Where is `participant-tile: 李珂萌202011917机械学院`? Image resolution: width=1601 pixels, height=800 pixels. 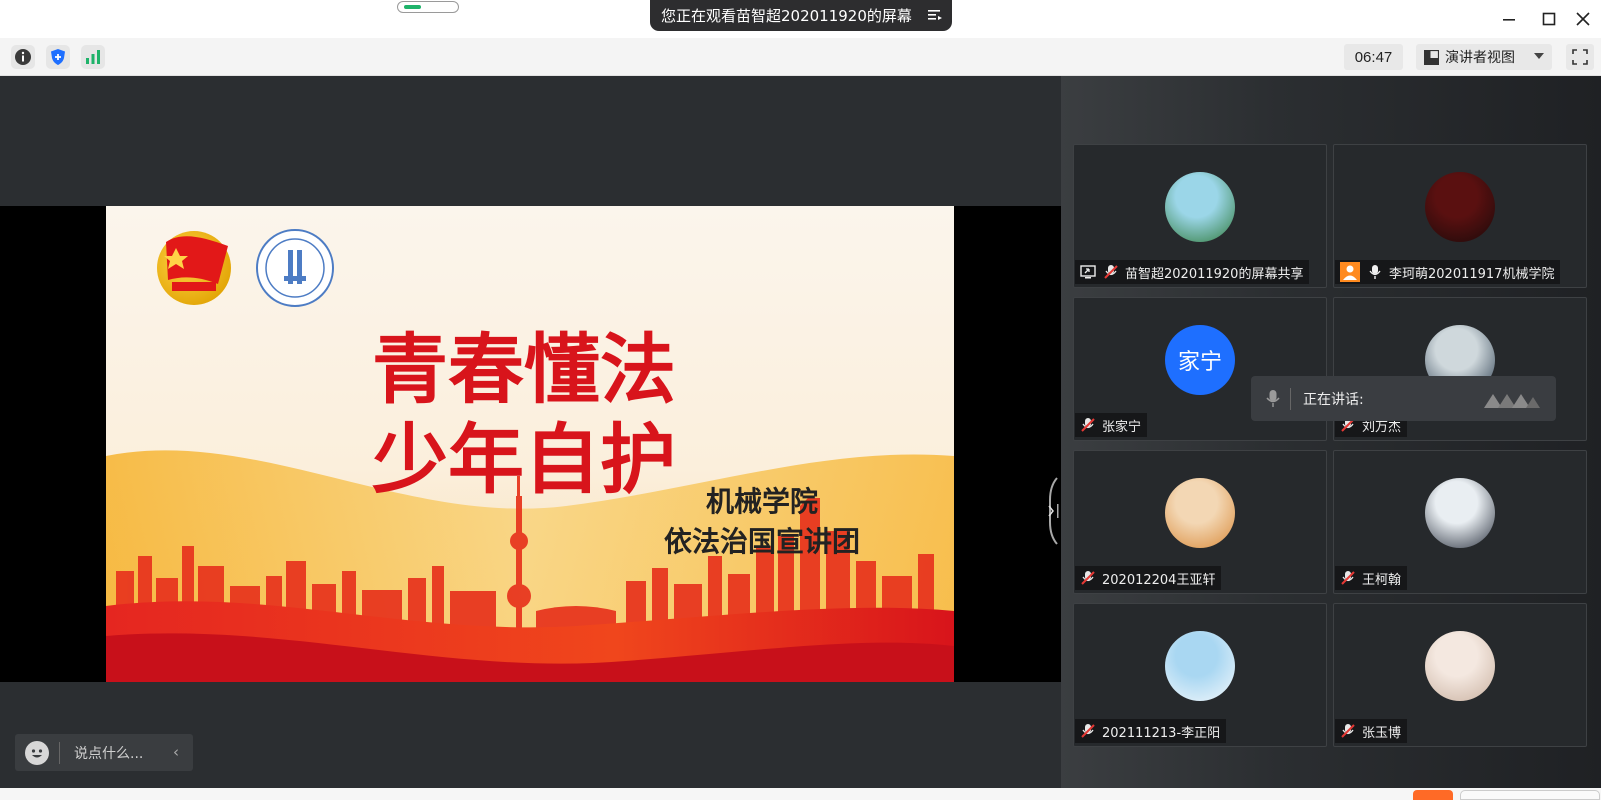 participant-tile: 李珂萌202011917机械学院 is located at coordinates (1460, 216).